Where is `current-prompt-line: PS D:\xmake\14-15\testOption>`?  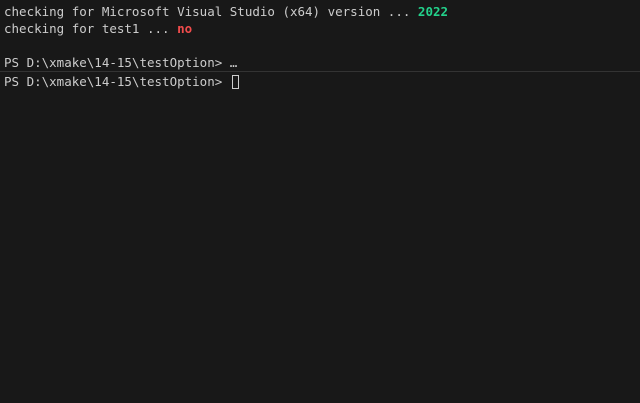
current-prompt-line: PS D:\xmake\14-15\testOption> is located at coordinates (121, 81).